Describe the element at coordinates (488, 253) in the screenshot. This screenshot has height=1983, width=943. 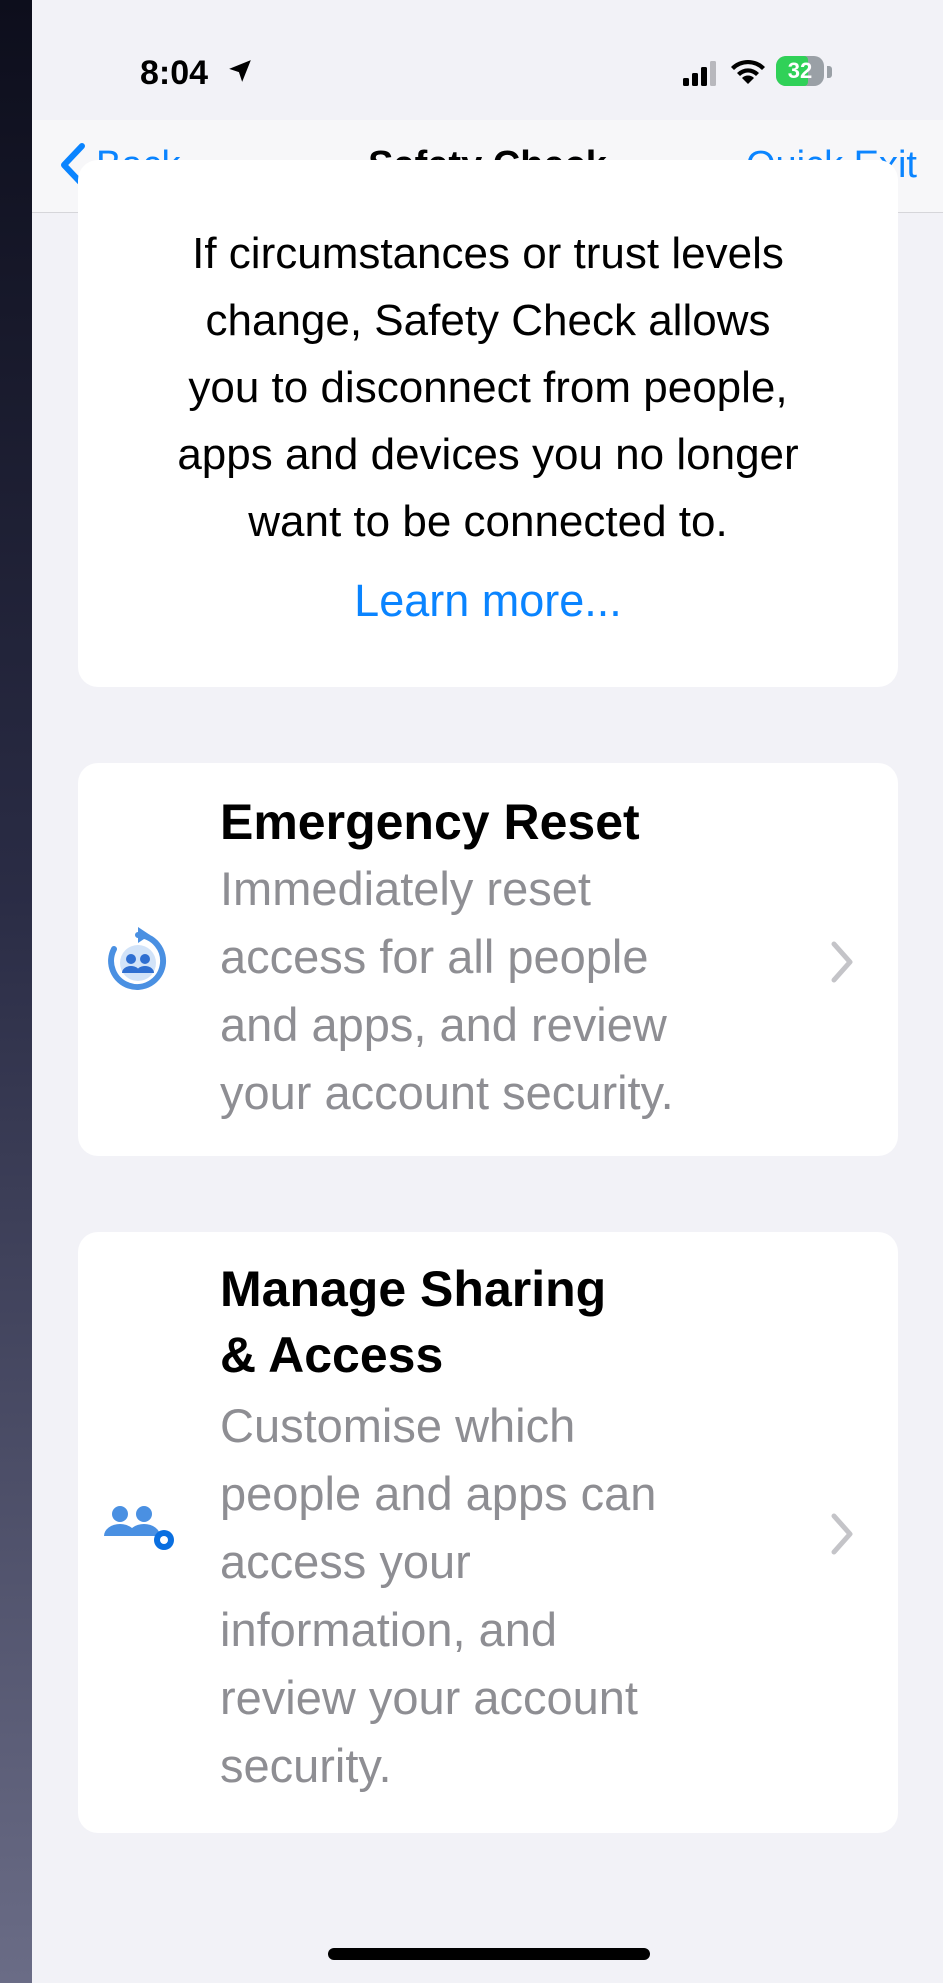
I see `intro-line: If circumstances or trust levels` at that location.